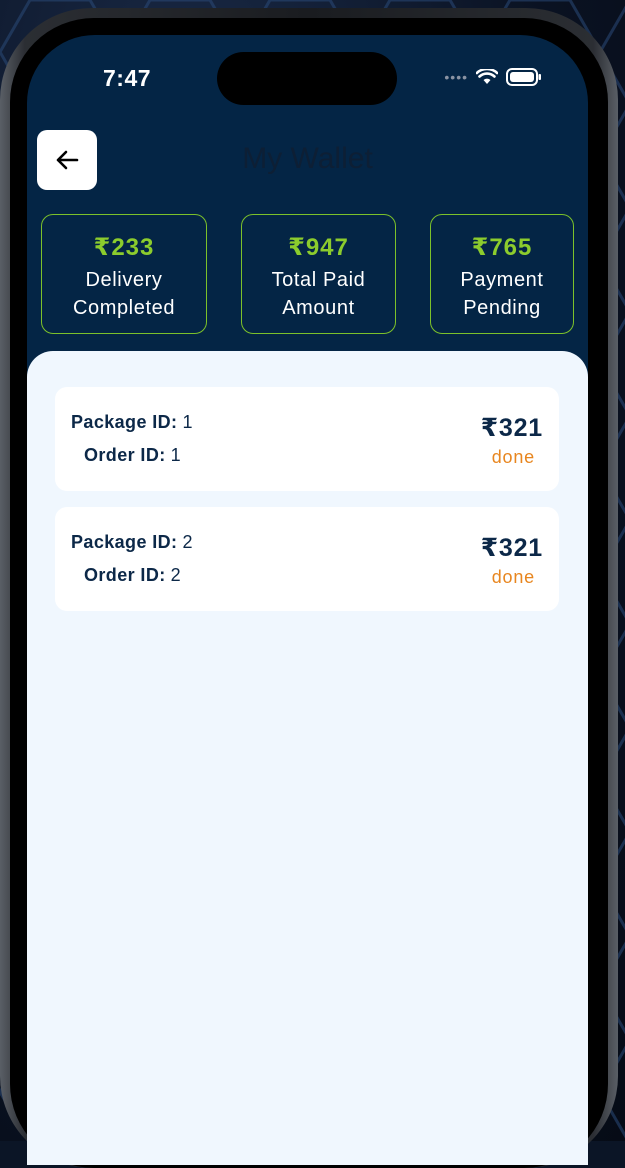 The height and width of the screenshot is (1168, 625). What do you see at coordinates (456, 77) in the screenshot?
I see `cellular-dots-icon: ••••` at bounding box center [456, 77].